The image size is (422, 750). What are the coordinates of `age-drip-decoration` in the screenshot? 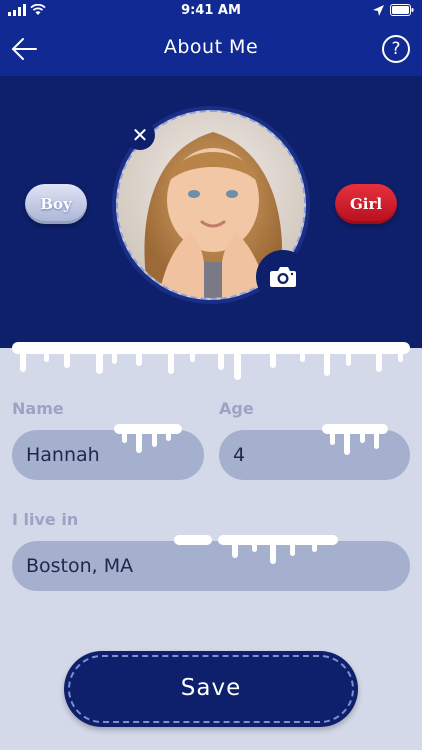 It's located at (355, 439).